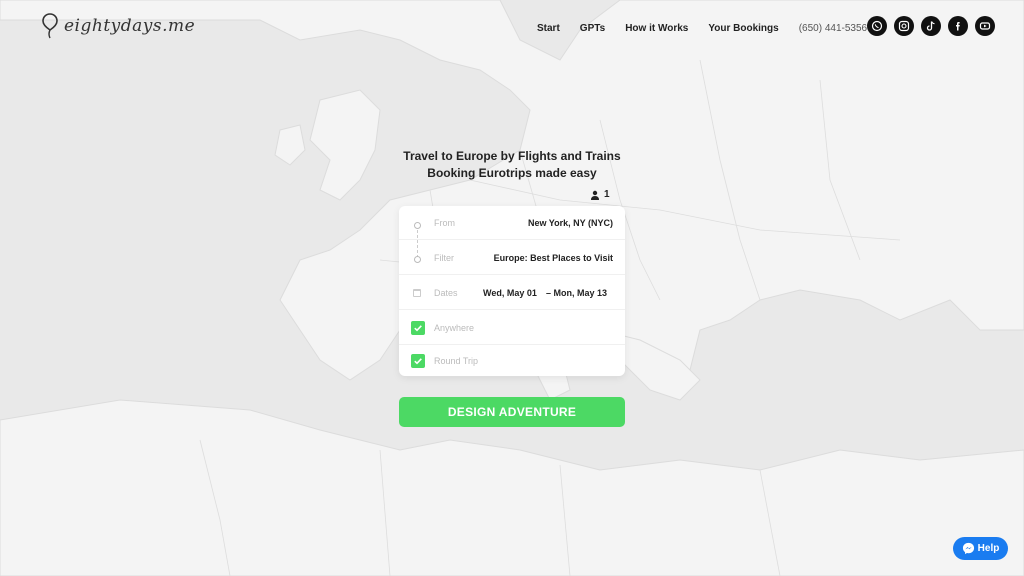 This screenshot has width=1024, height=576. I want to click on filter-value: Europe: Best Places to Visit, so click(553, 257).